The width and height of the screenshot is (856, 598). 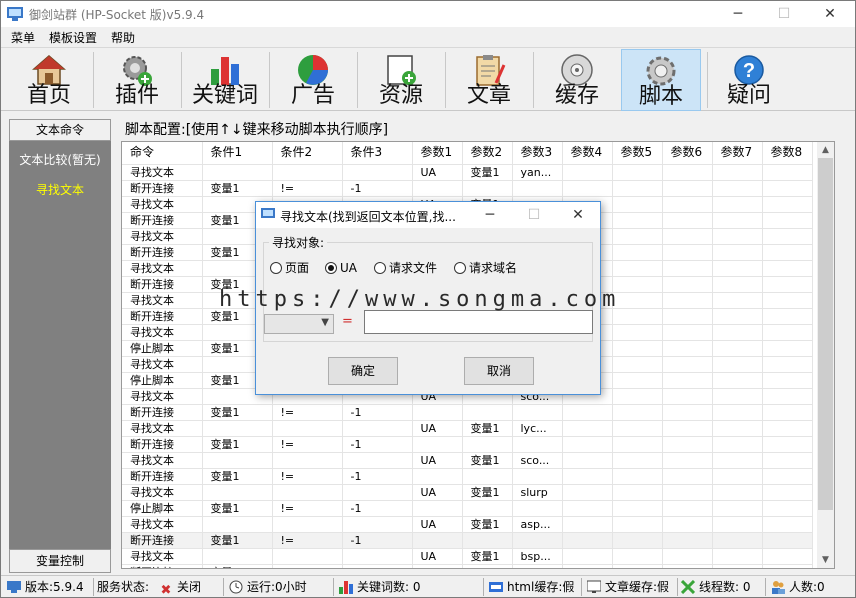 What do you see at coordinates (60, 346) in the screenshot?
I see `command-panel: 文本命令 文本比较(暂无) 寻找文本 变量控制` at bounding box center [60, 346].